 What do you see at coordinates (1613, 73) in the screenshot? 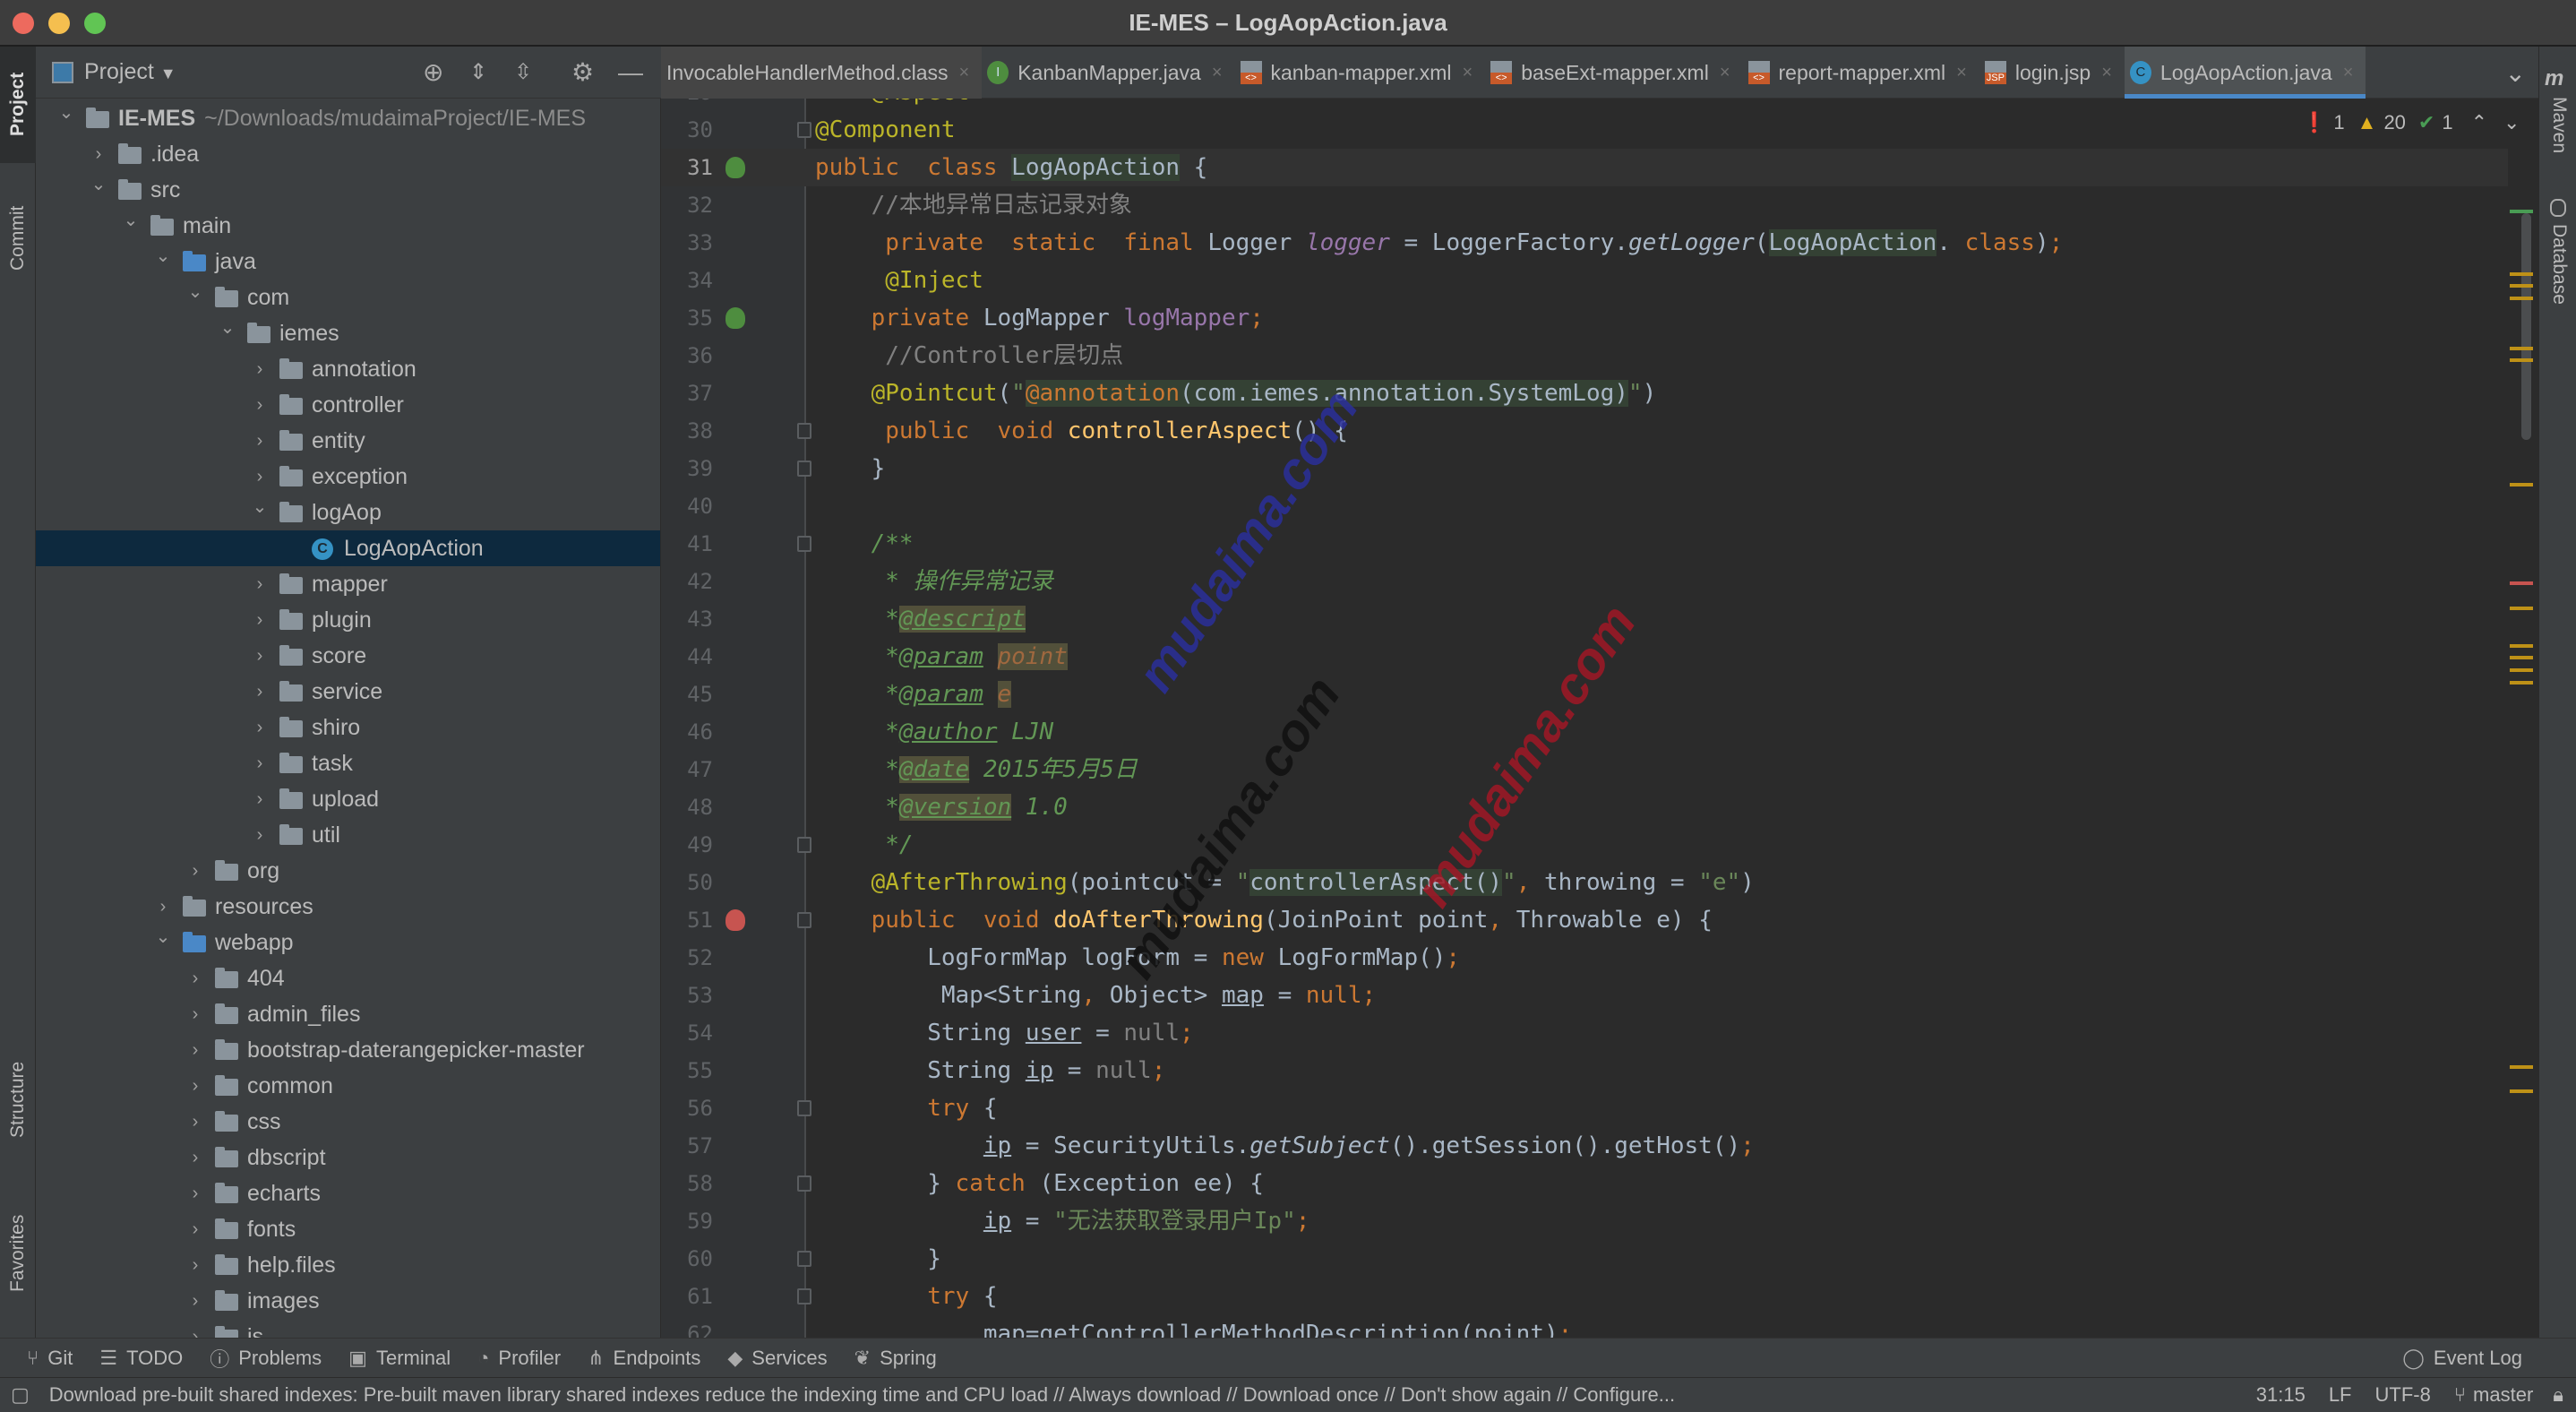
I see `tab-baseext-mapper-xml: <> baseExt-mapper.xml ×` at bounding box center [1613, 73].